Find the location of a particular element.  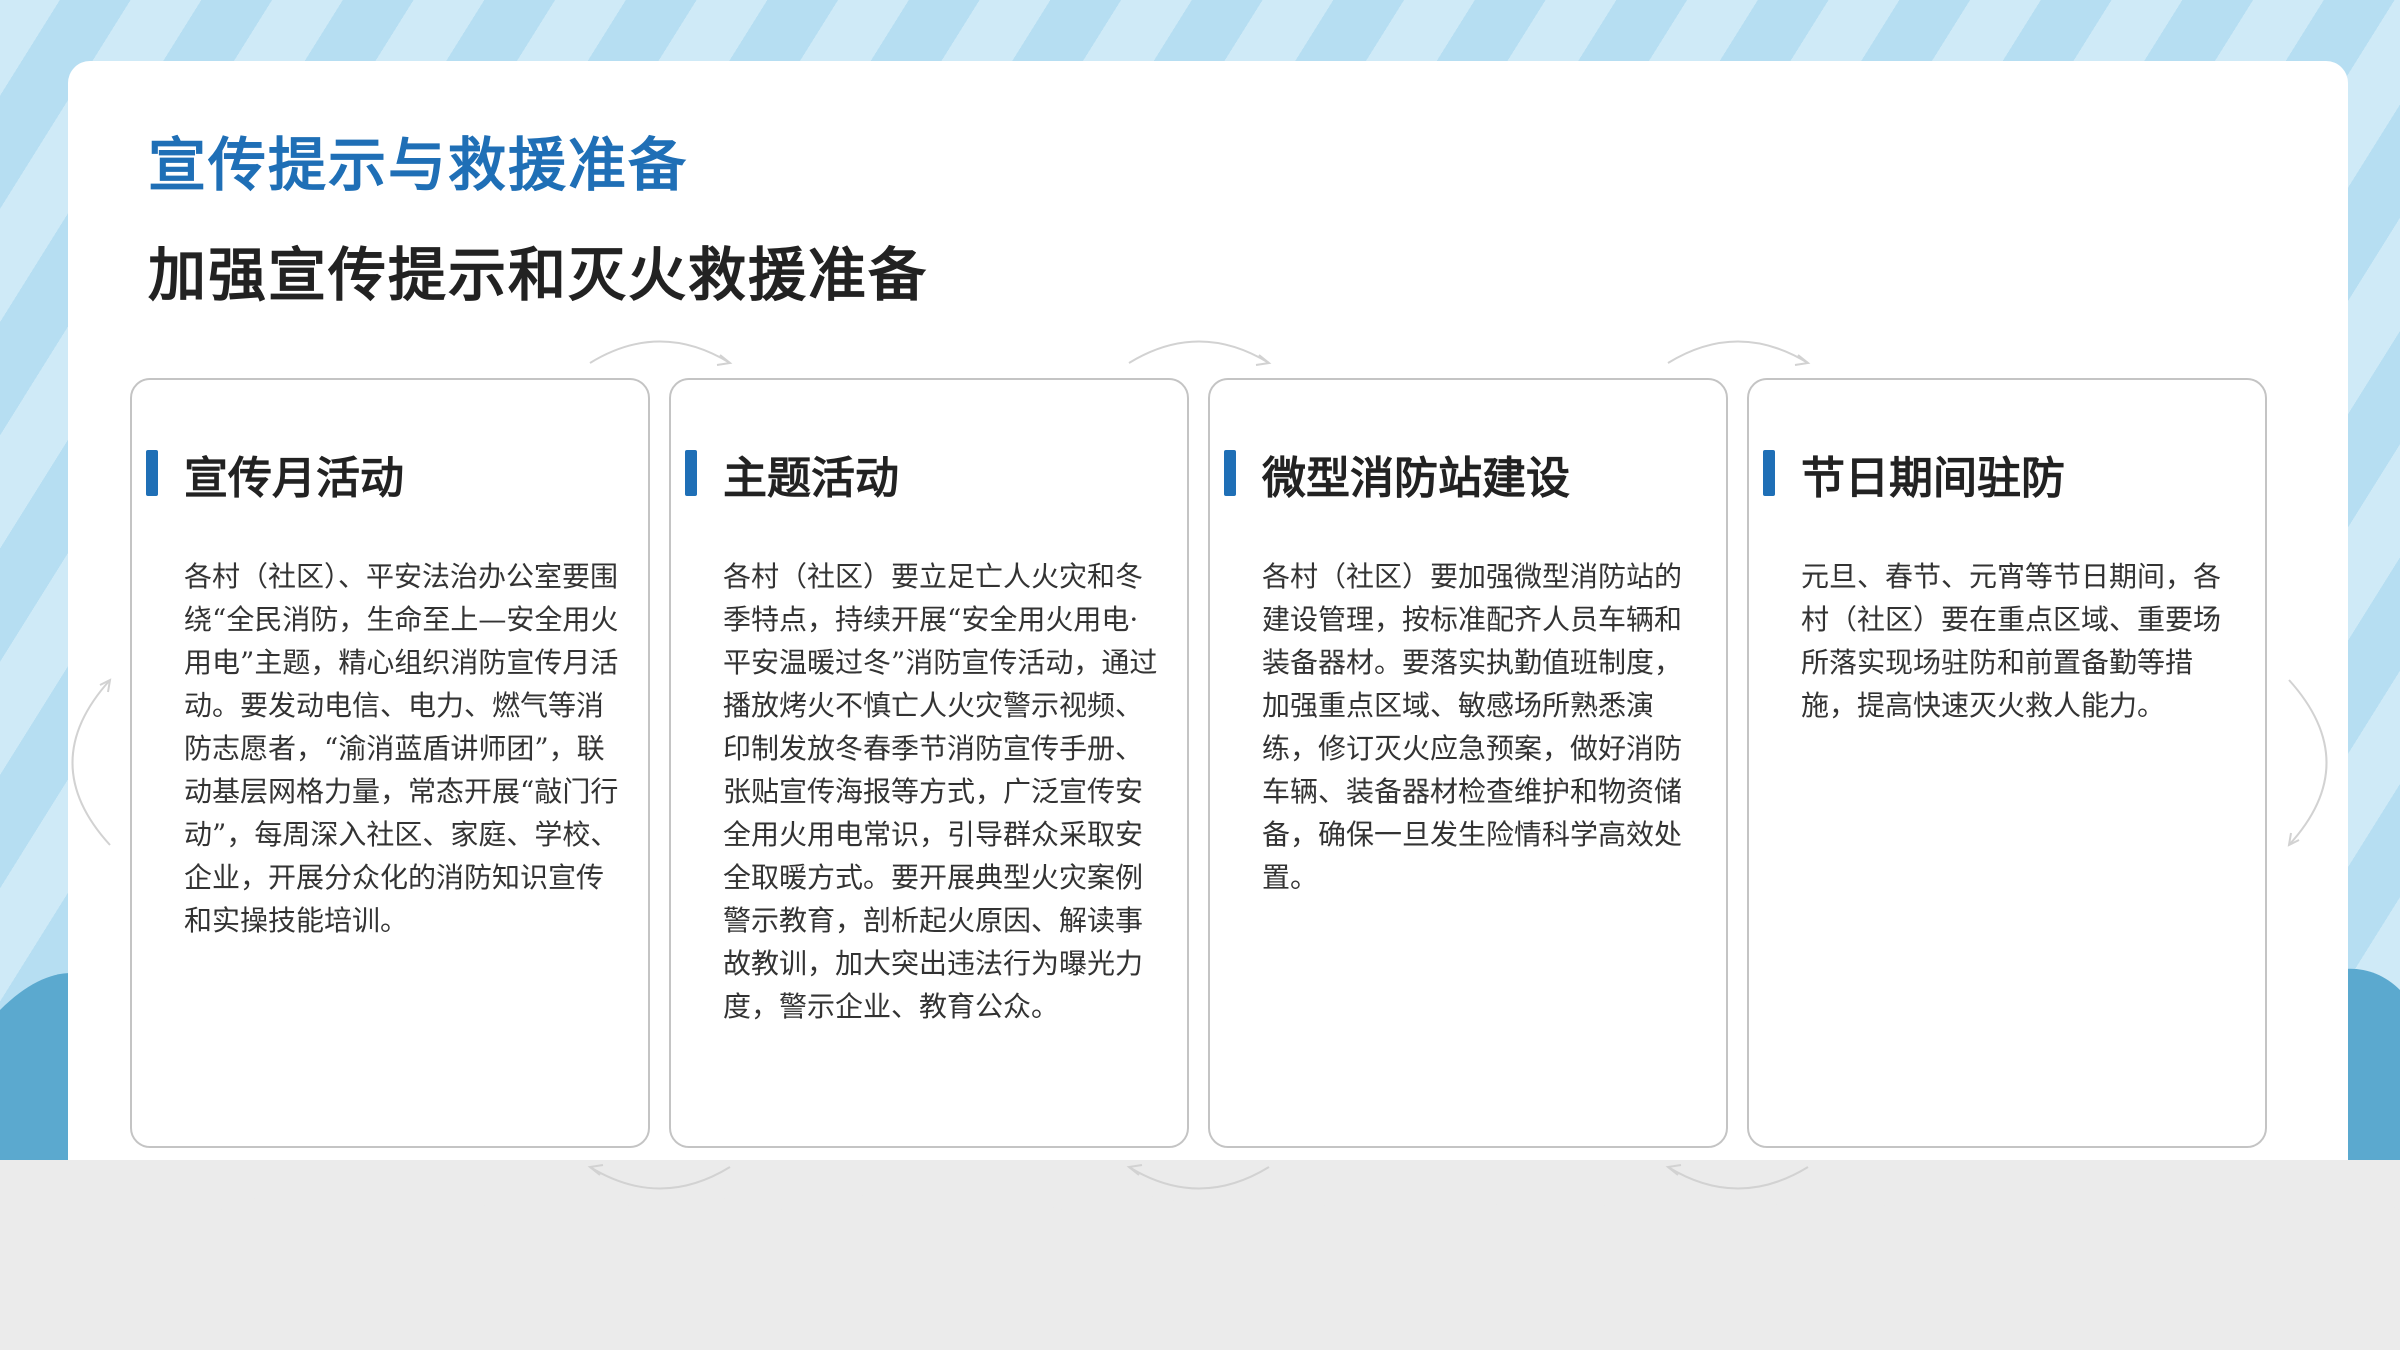

connector-arc-left is located at coordinates (91, 762).